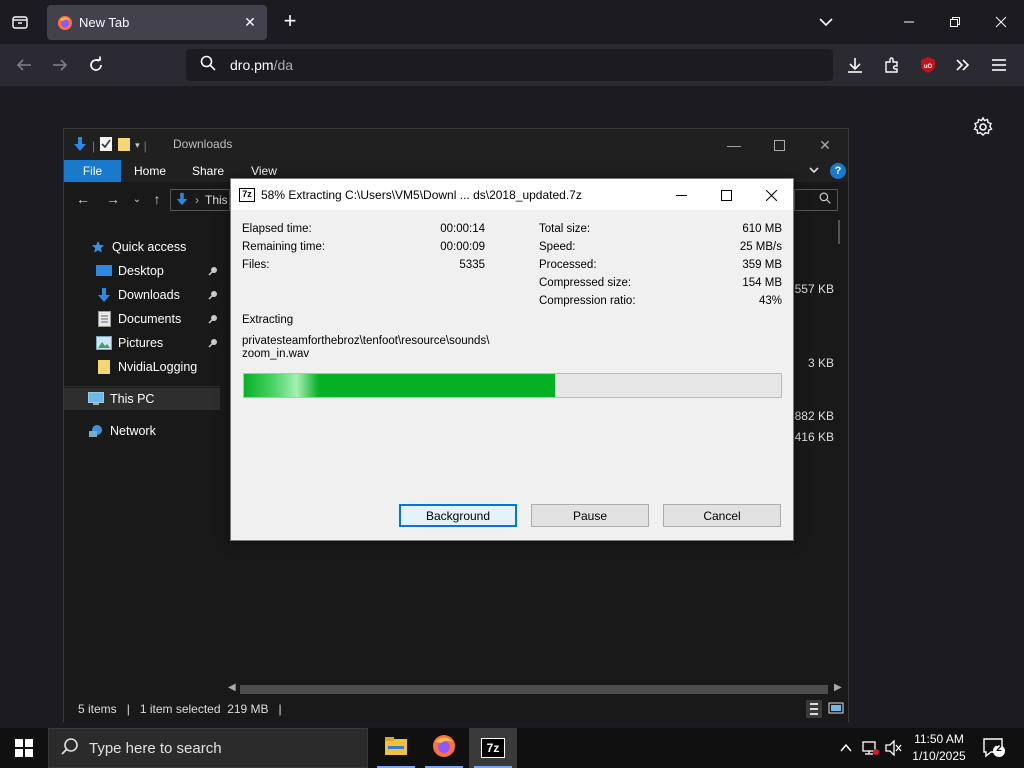  Describe the element at coordinates (816, 200) in the screenshot. I see `explorer-search` at that location.